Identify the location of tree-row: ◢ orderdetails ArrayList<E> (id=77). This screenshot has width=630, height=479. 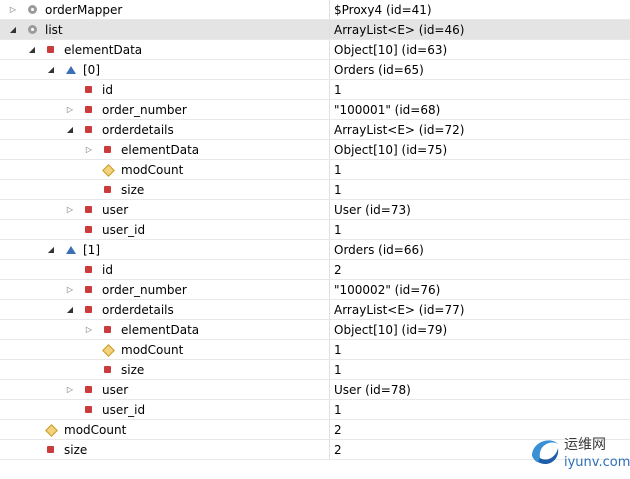
(315, 310).